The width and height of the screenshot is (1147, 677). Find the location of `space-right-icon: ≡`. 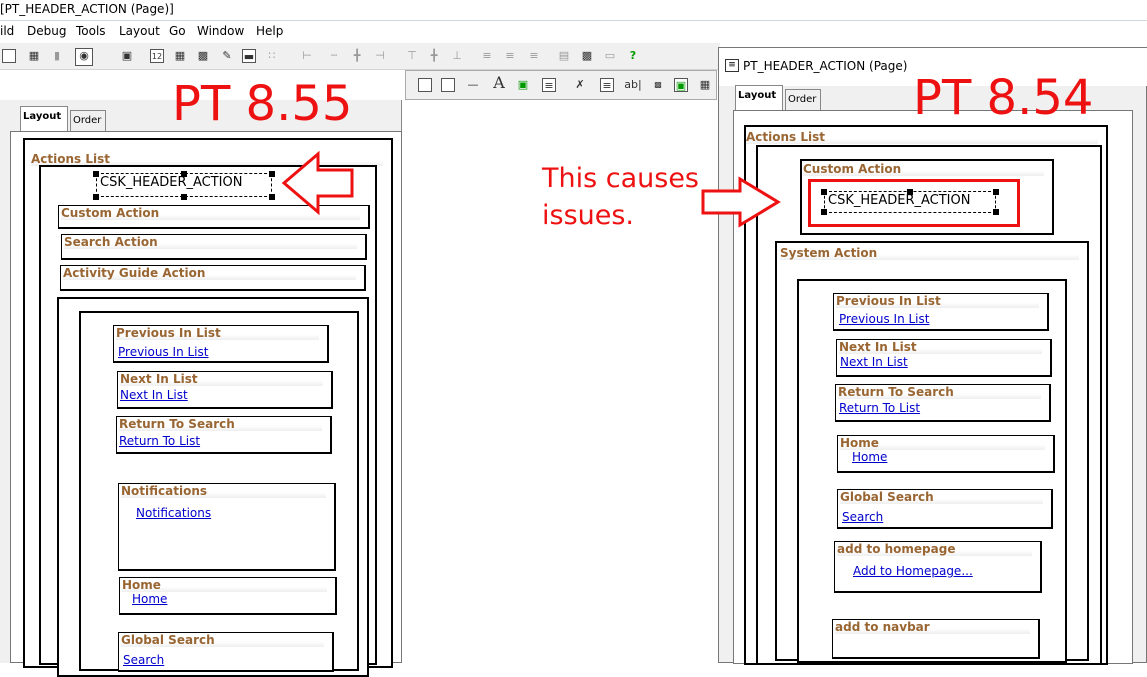

space-right-icon: ≡ is located at coordinates (534, 56).